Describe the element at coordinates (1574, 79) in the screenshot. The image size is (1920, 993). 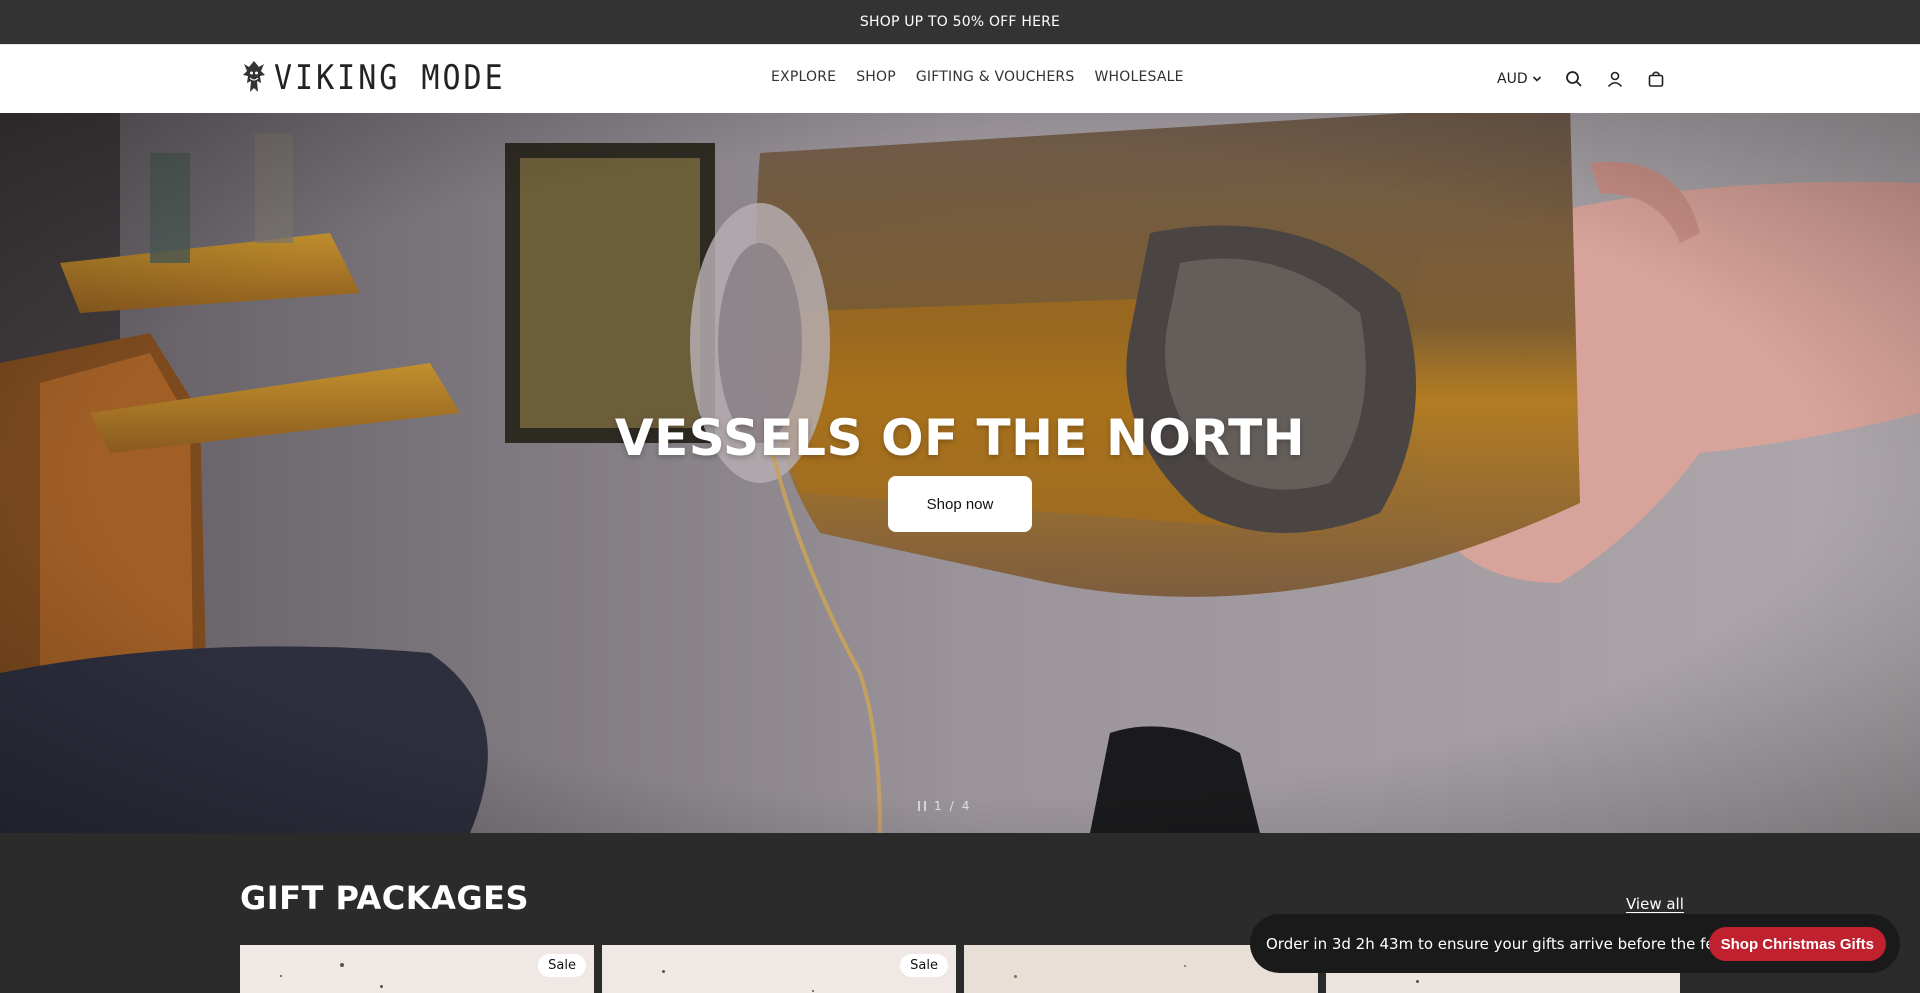
I see `search-icon` at that location.